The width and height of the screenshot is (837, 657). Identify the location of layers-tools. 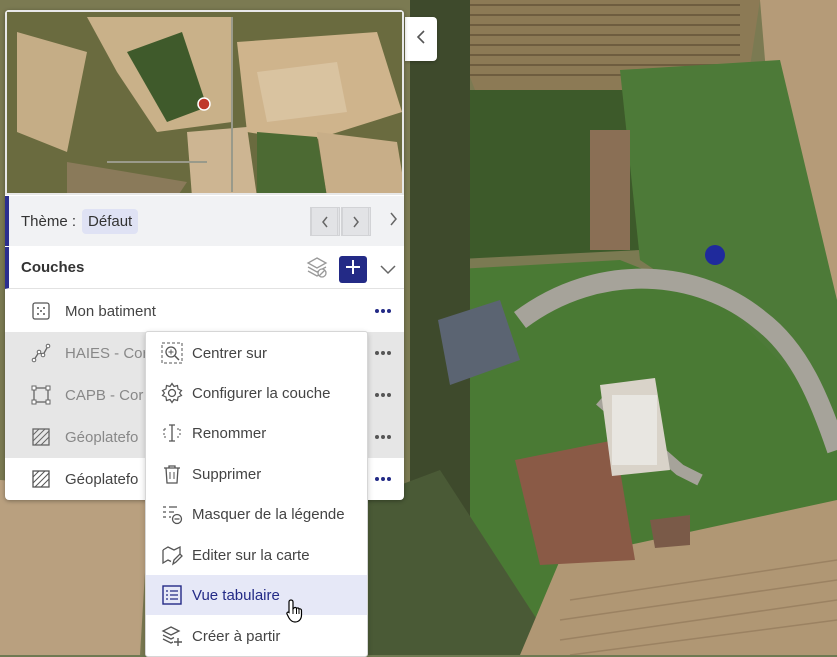
(351, 269).